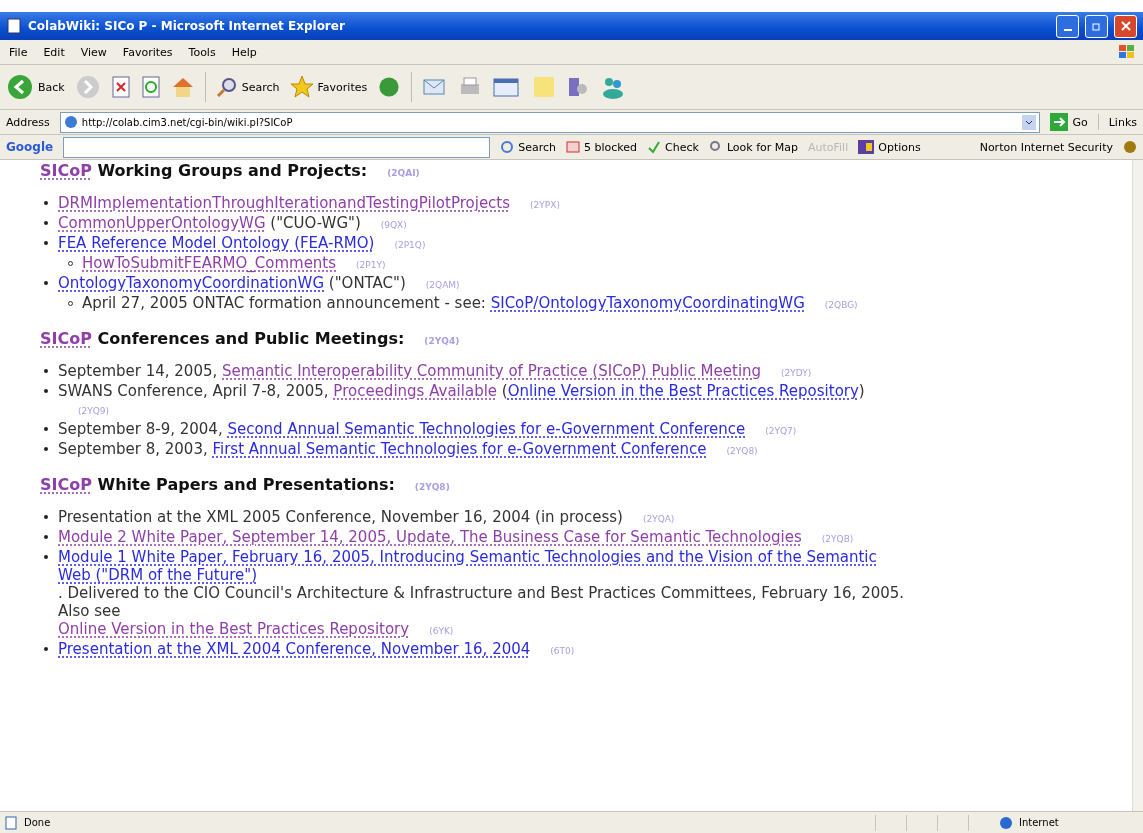 The height and width of the screenshot is (833, 1143). I want to click on zone-text: Internet, so click(1039, 822).